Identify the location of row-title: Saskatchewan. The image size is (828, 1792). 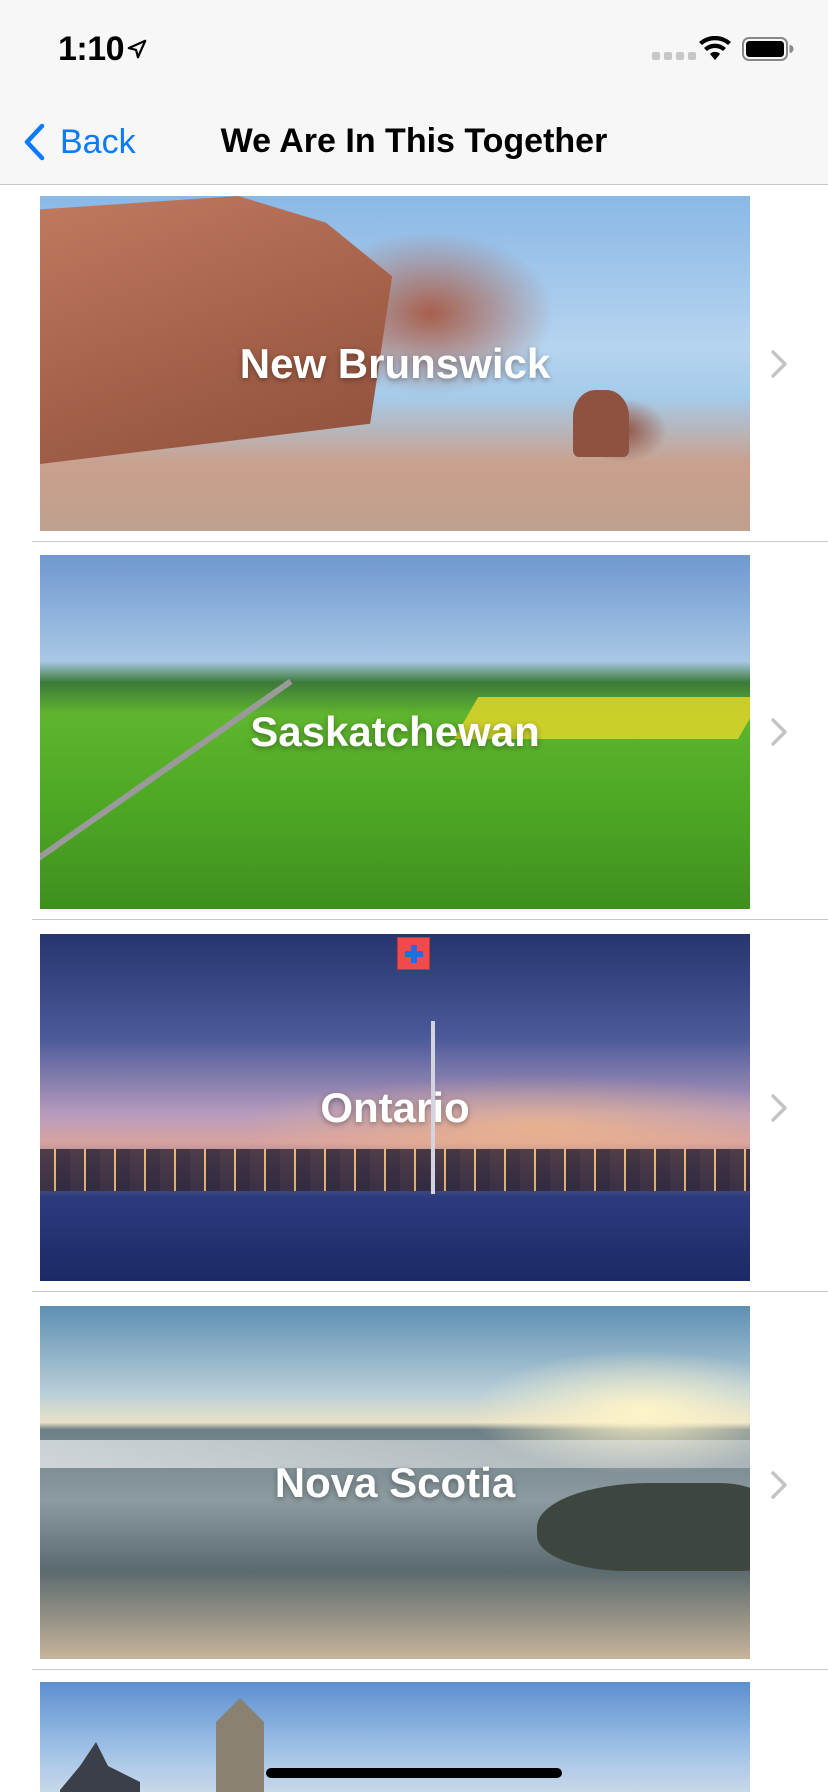
(395, 731).